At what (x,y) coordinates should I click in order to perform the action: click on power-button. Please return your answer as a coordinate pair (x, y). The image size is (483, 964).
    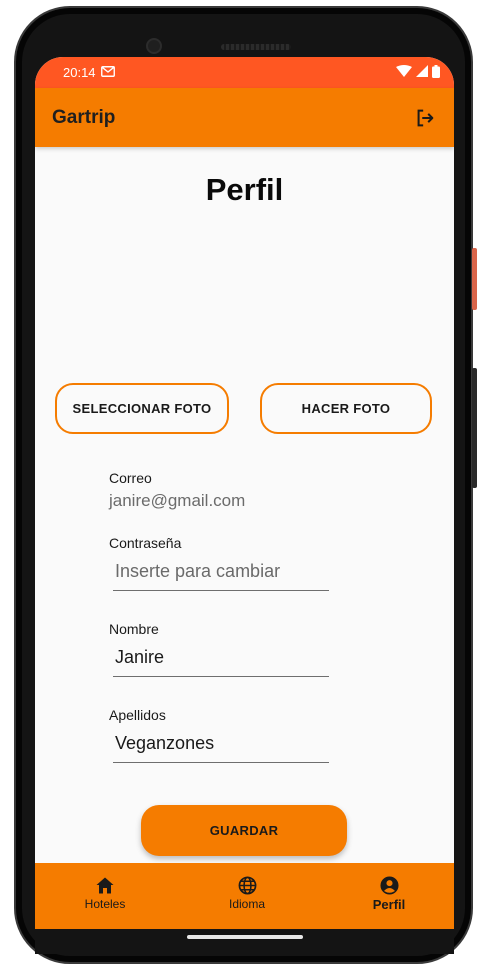
    Looking at the image, I should click on (474, 279).